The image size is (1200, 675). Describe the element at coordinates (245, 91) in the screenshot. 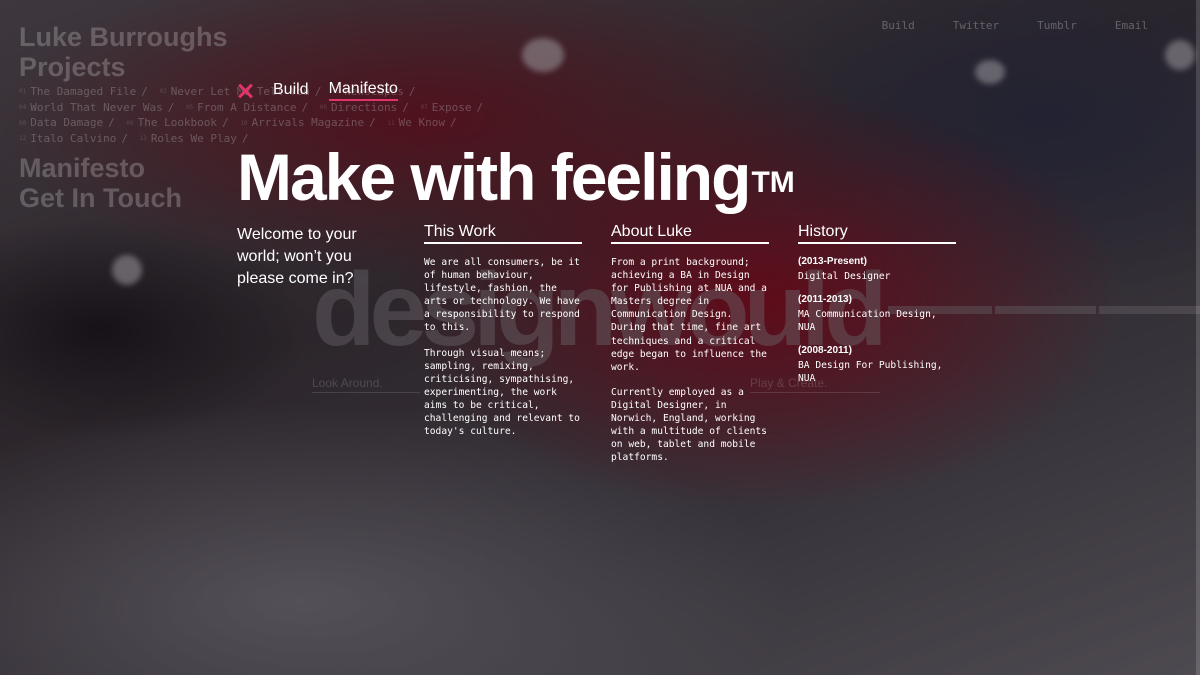

I see `close-icon` at that location.